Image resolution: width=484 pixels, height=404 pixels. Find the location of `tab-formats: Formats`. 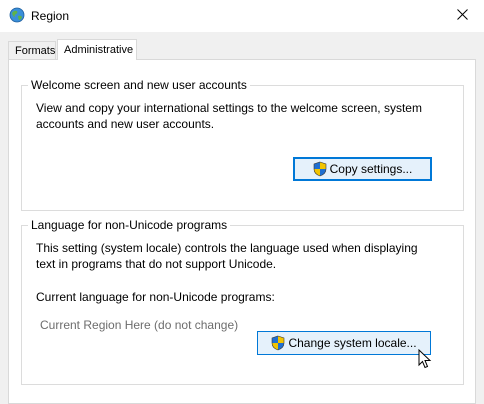

tab-formats: Formats is located at coordinates (32, 50).